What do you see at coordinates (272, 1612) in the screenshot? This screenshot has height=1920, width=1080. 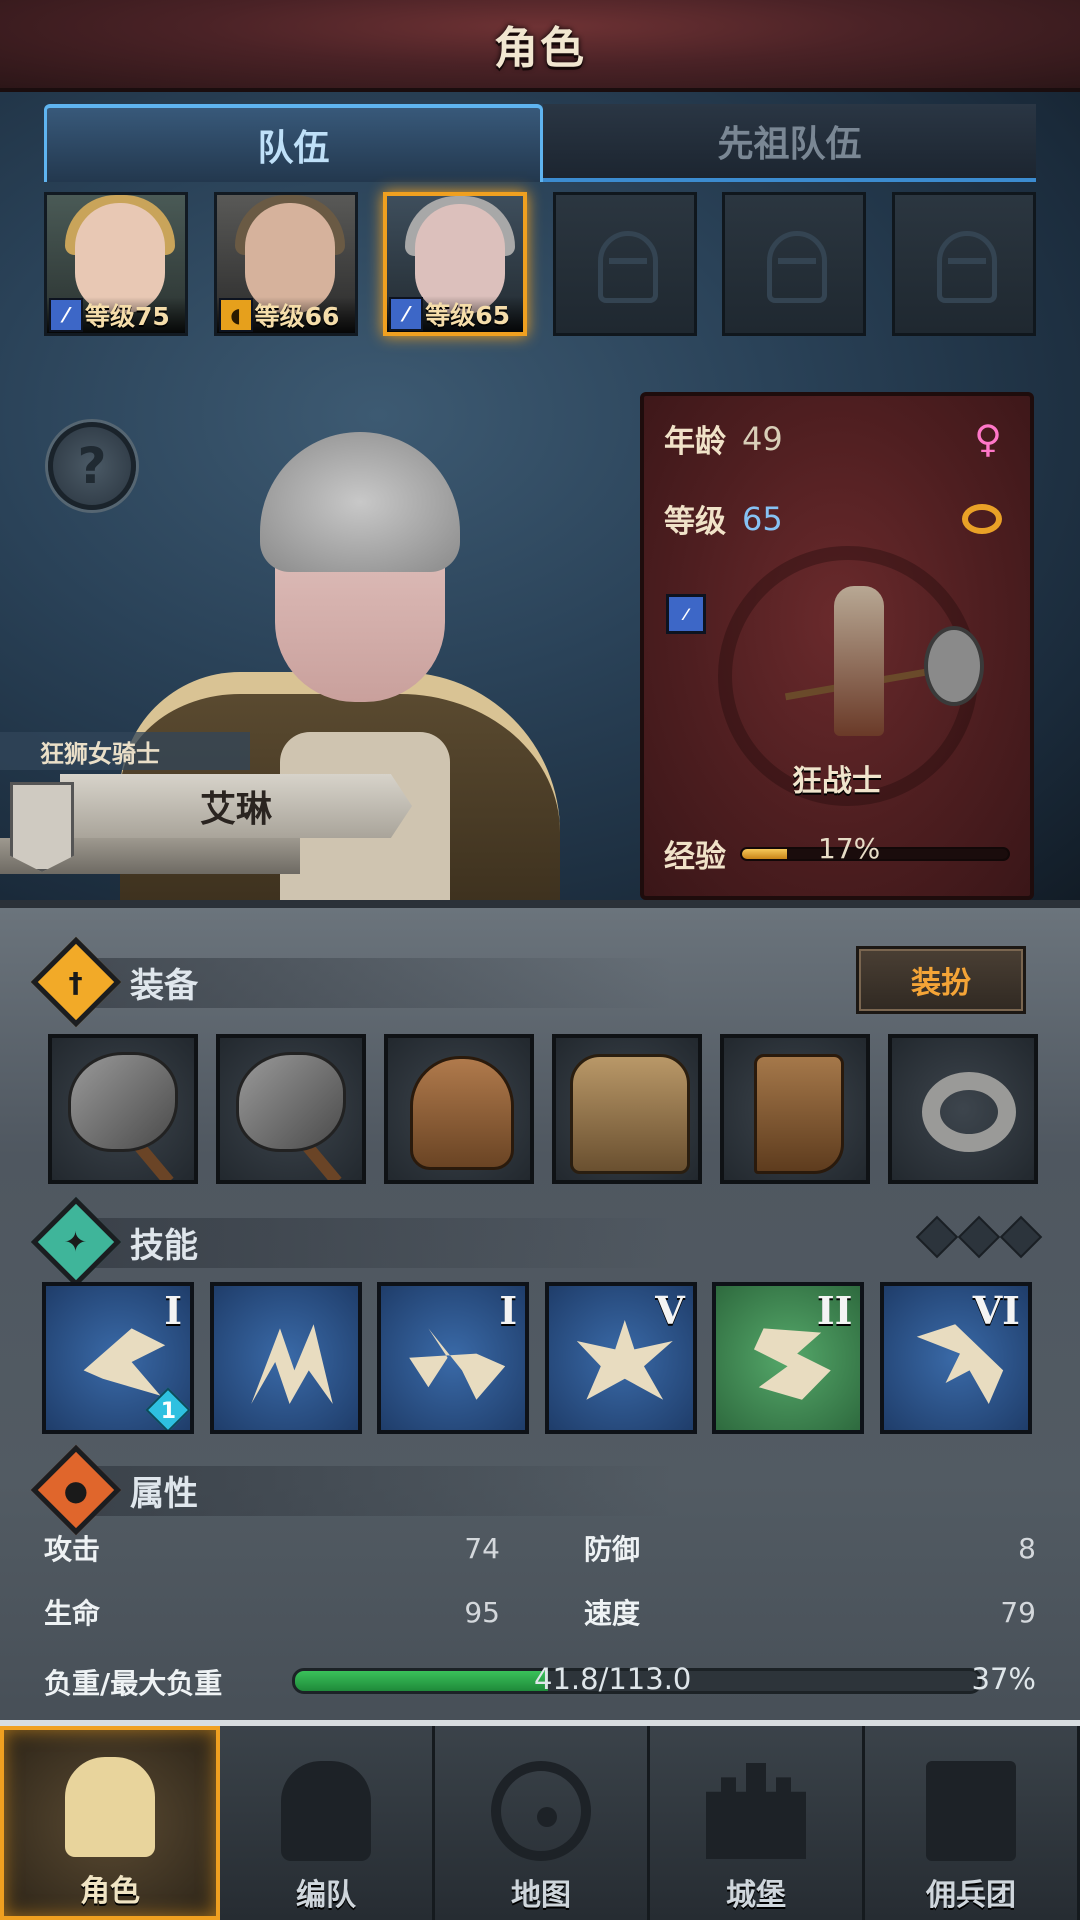 I see `stat-hp: 生命 95` at bounding box center [272, 1612].